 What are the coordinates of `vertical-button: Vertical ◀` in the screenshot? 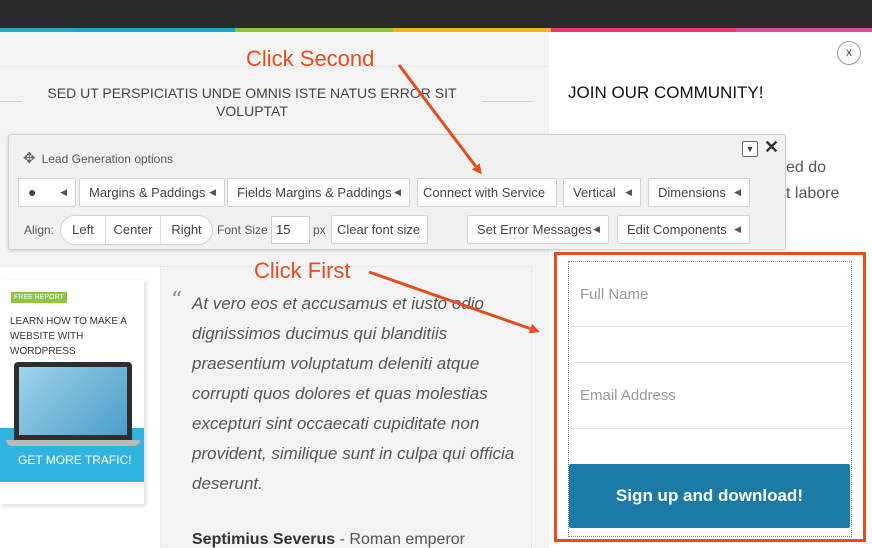 It's located at (602, 192).